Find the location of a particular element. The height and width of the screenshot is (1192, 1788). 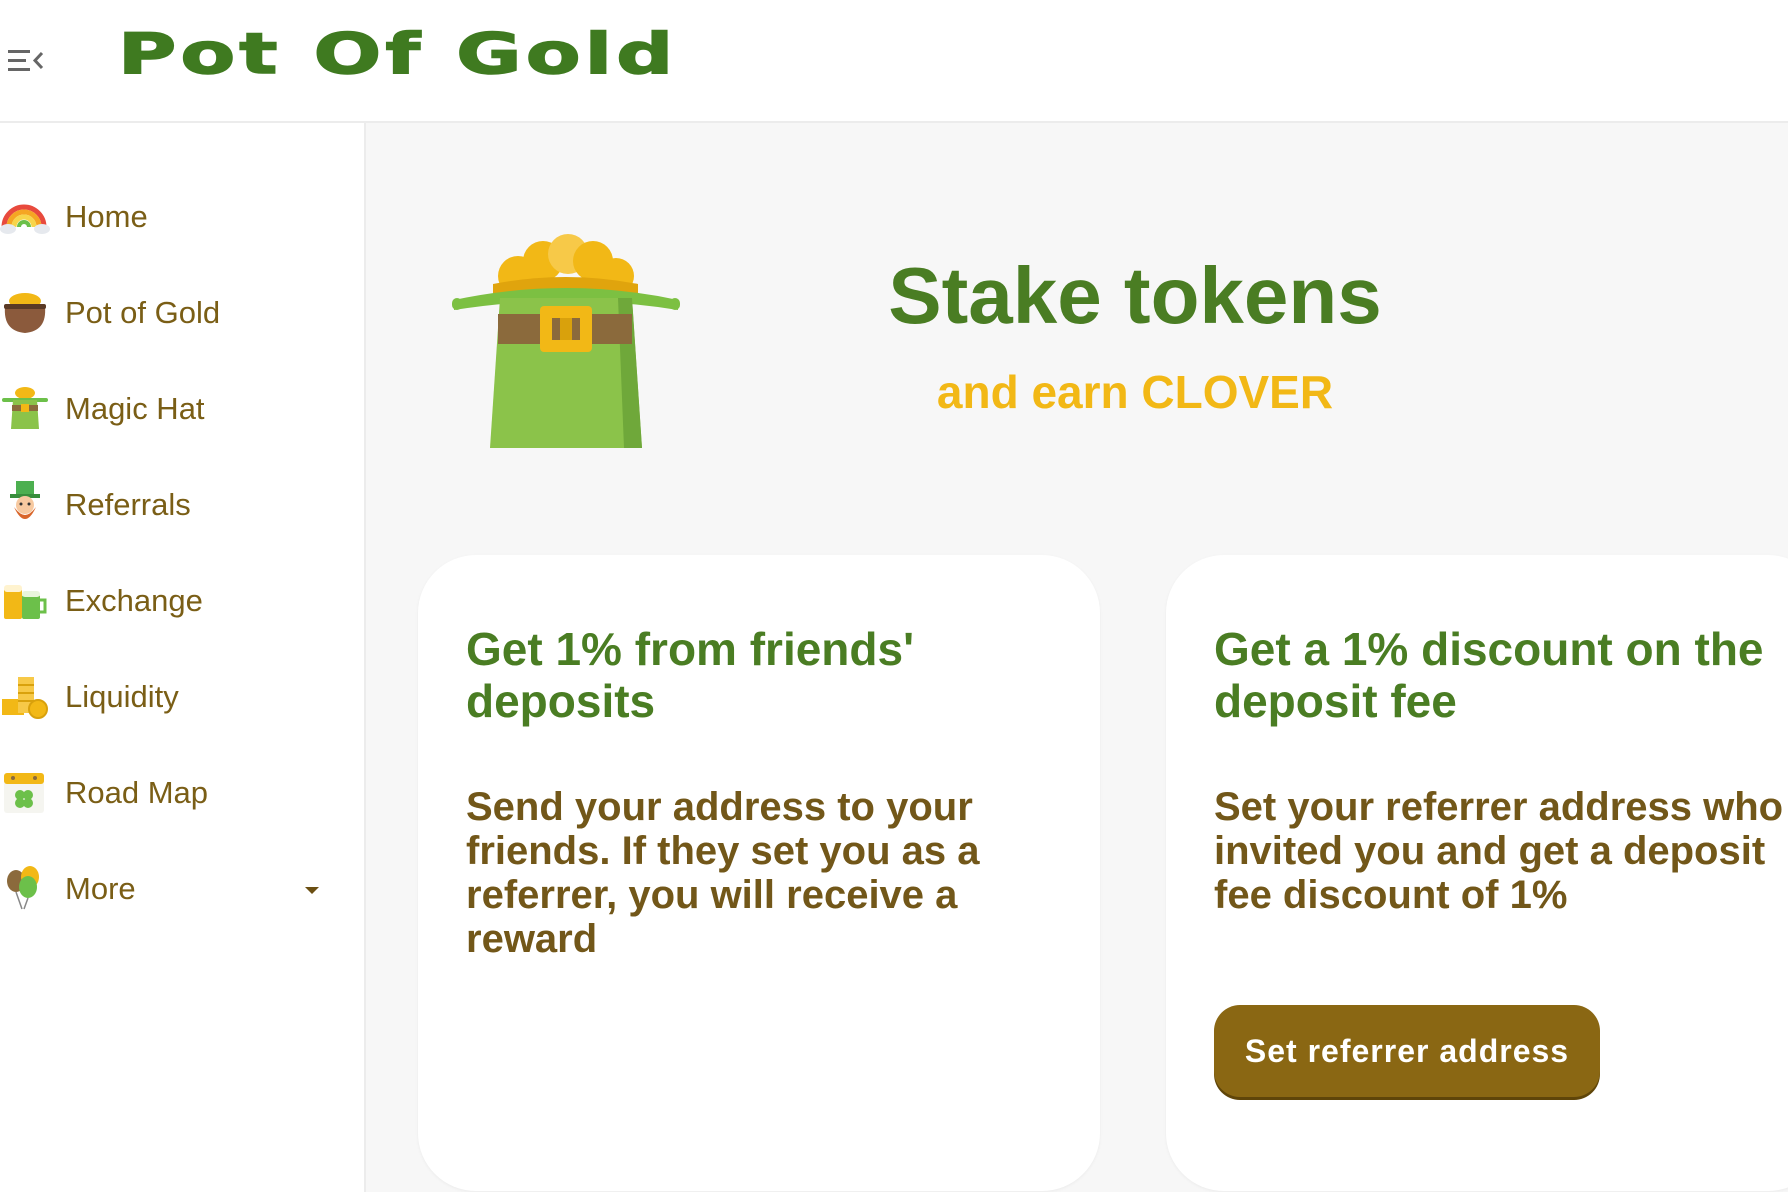

magic-hat-icon is located at coordinates (25, 408).